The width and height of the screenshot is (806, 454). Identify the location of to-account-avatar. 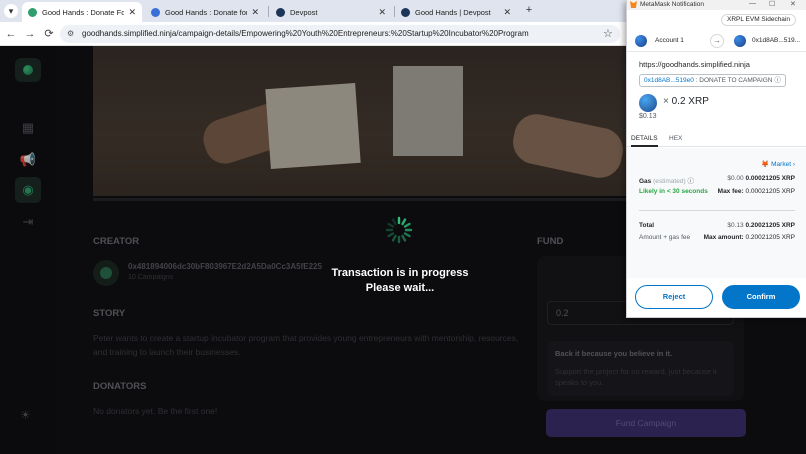
(740, 41).